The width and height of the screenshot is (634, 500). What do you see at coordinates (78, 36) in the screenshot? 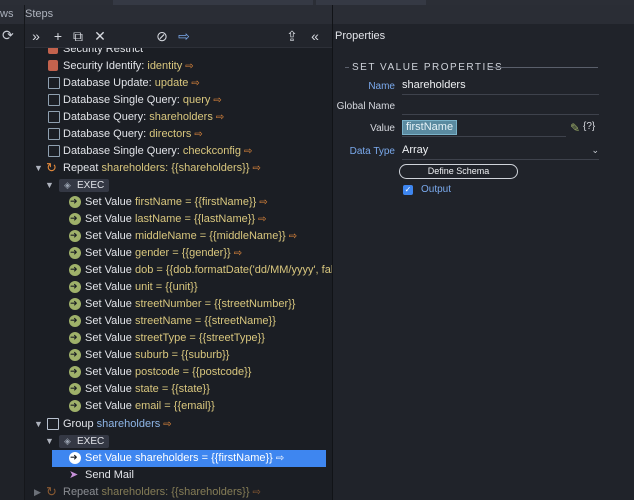
I see `copy-icon: ⧉` at bounding box center [78, 36].